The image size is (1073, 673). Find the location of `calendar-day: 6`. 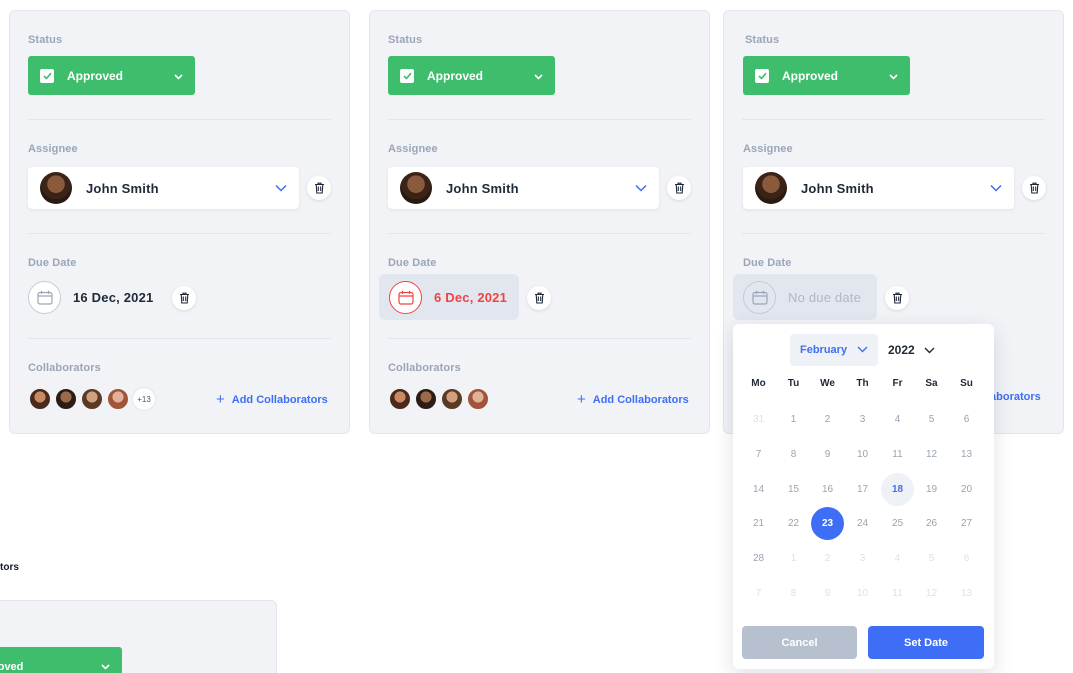

calendar-day: 6 is located at coordinates (966, 419).